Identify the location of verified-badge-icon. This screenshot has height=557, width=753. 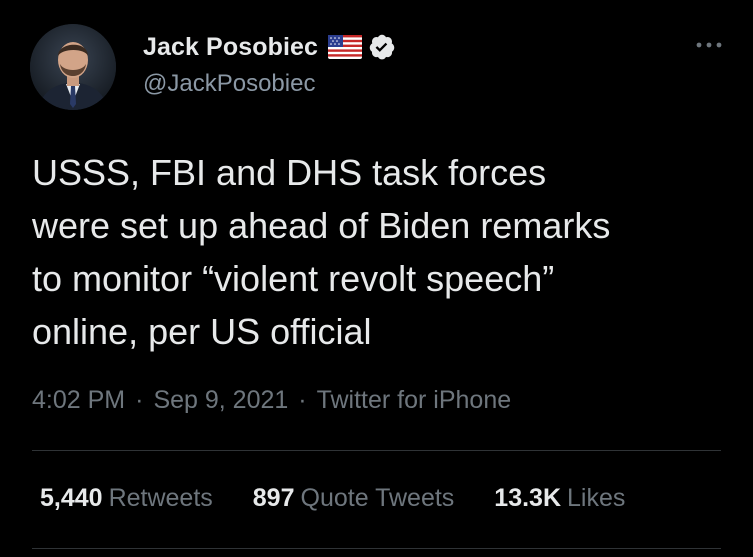
(382, 47).